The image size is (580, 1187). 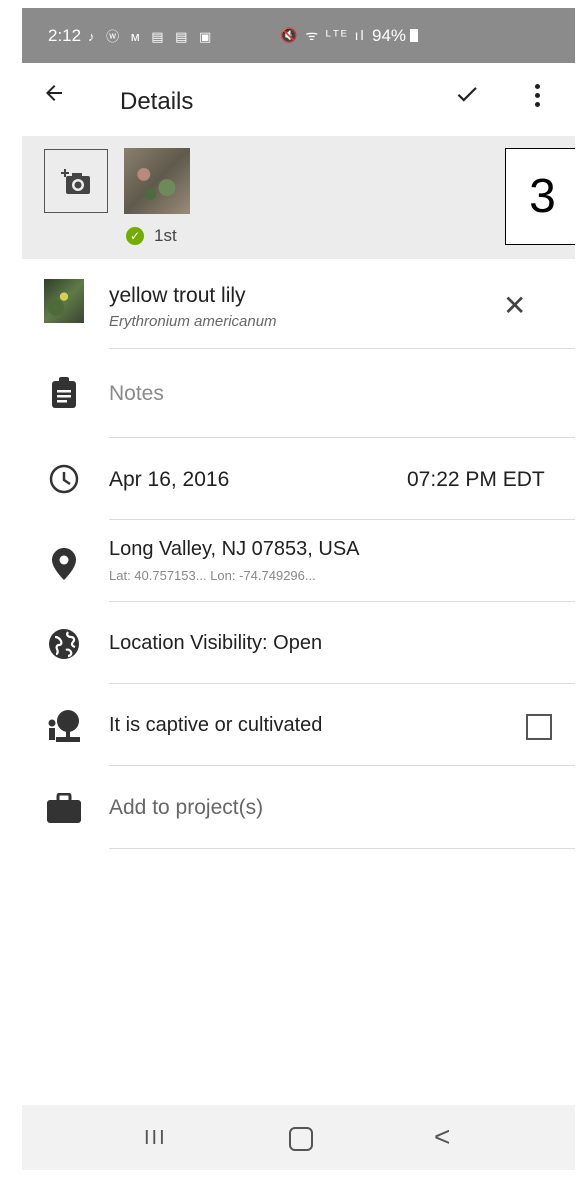 I want to click on back-arrow-icon, so click(x=54, y=96).